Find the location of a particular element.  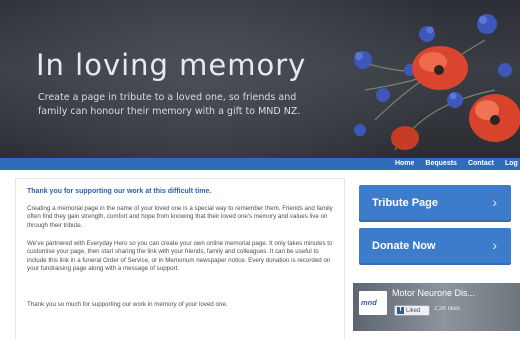

facebook-like-count: 2,3K likes is located at coordinates (447, 309).